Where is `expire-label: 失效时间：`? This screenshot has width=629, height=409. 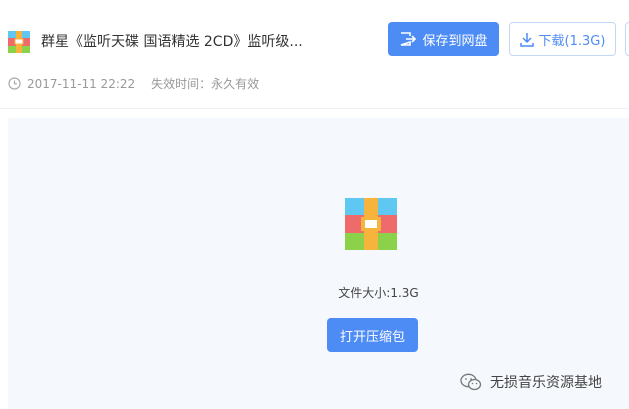 expire-label: 失效时间： is located at coordinates (181, 84).